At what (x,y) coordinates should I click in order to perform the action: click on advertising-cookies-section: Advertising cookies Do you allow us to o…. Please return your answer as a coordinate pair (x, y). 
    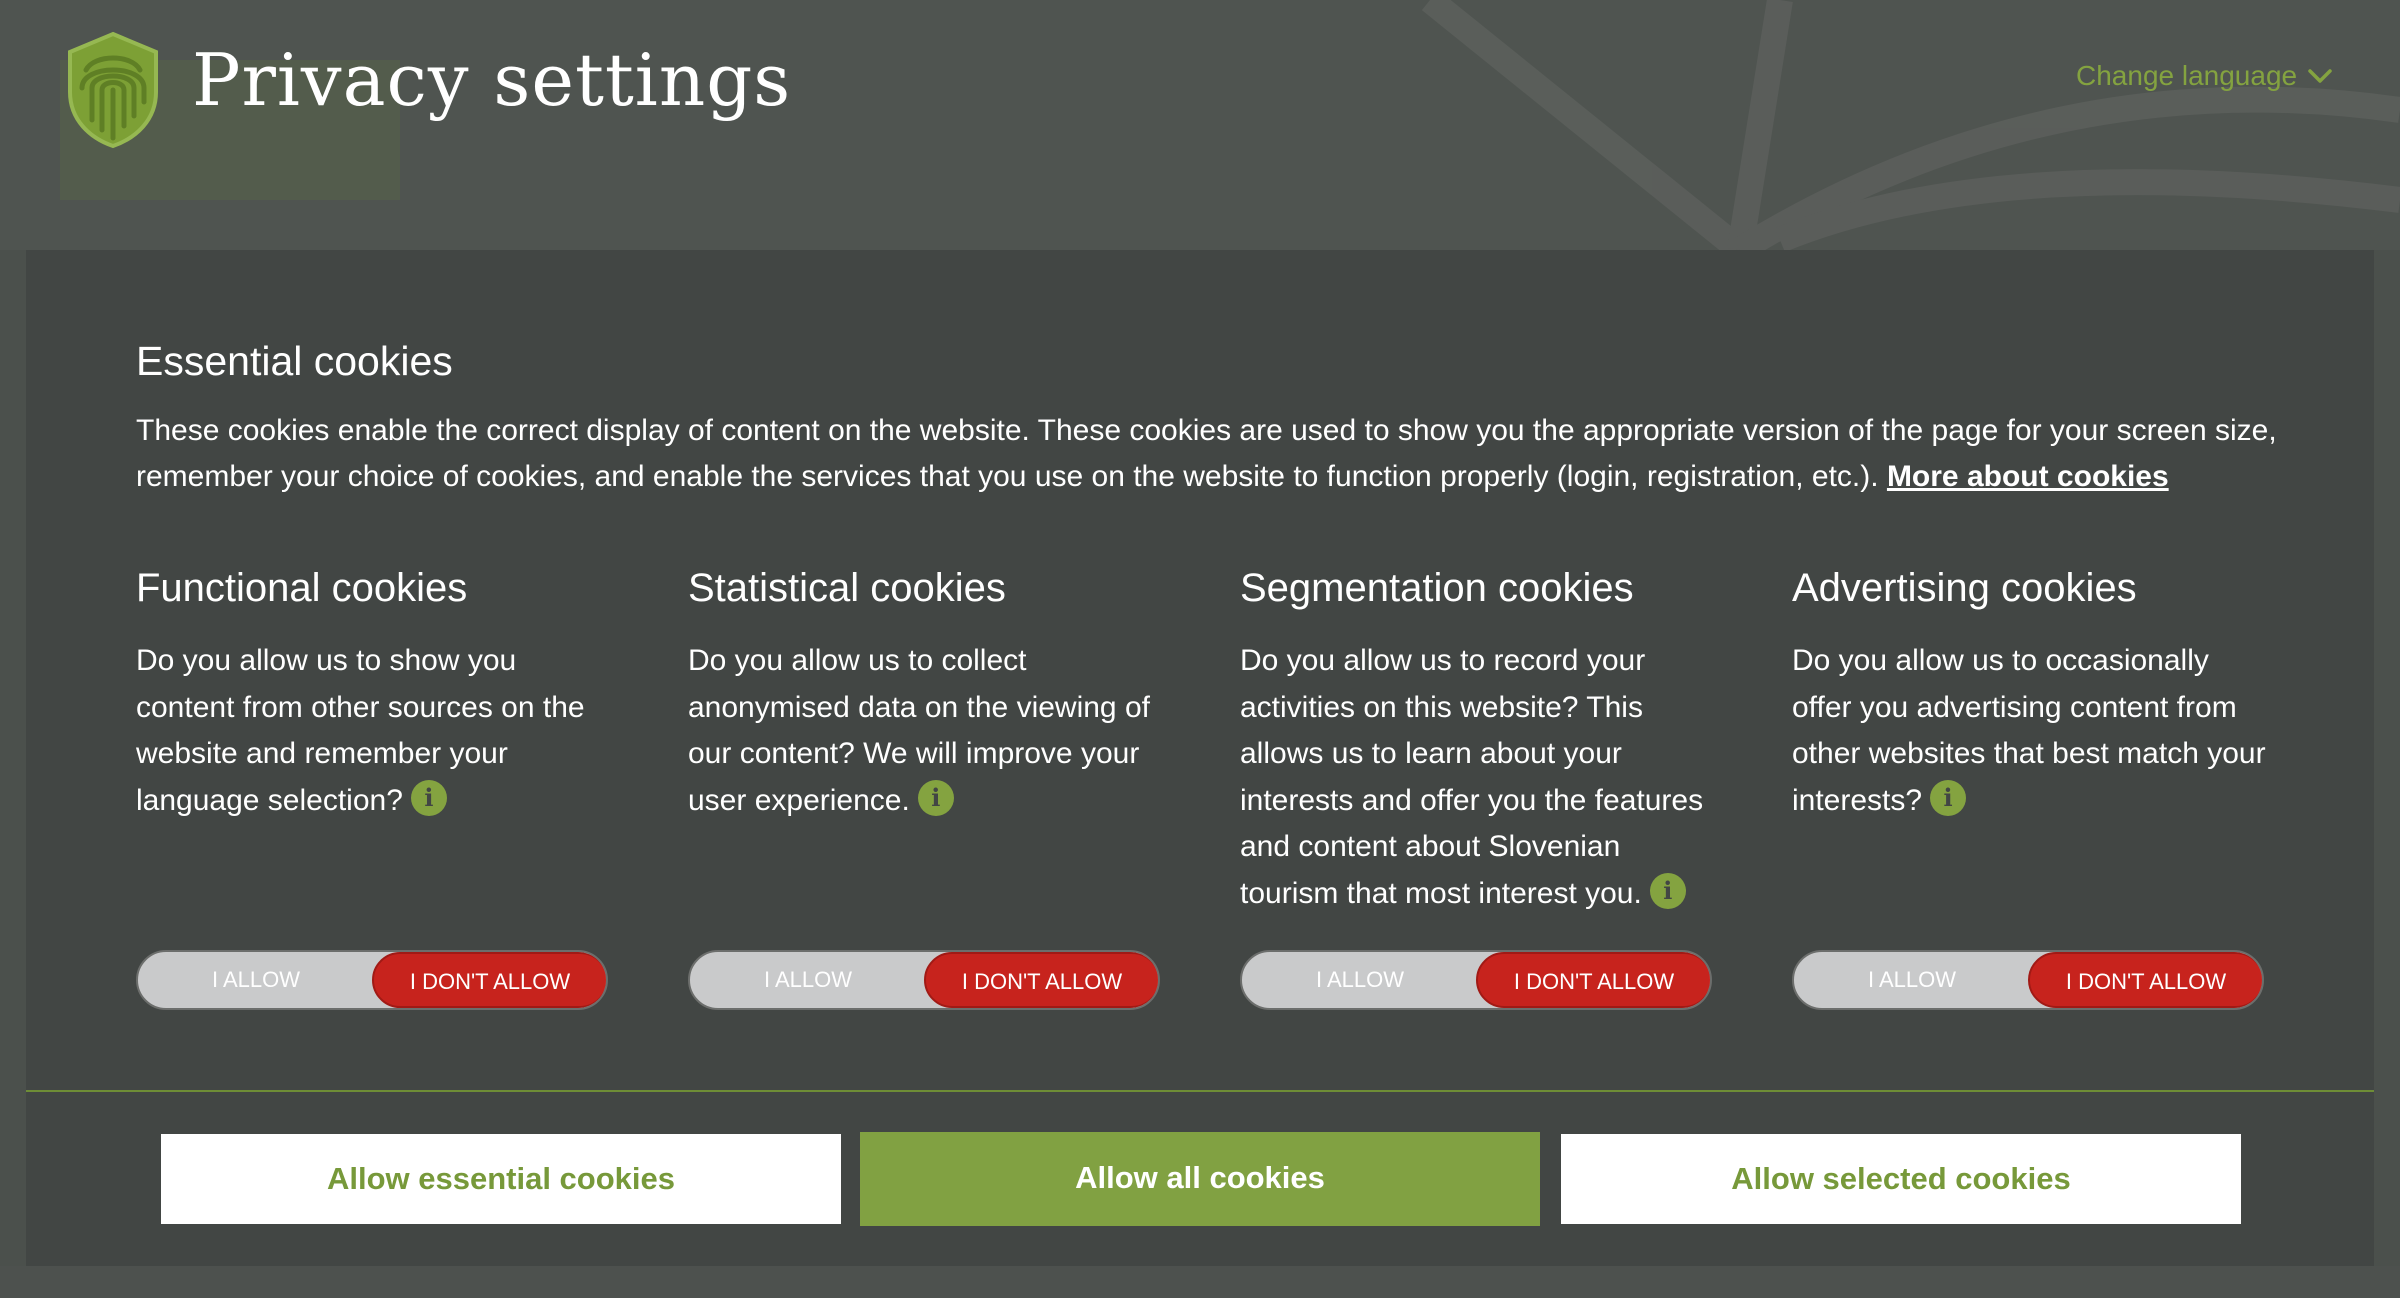
    Looking at the image, I should click on (2032, 692).